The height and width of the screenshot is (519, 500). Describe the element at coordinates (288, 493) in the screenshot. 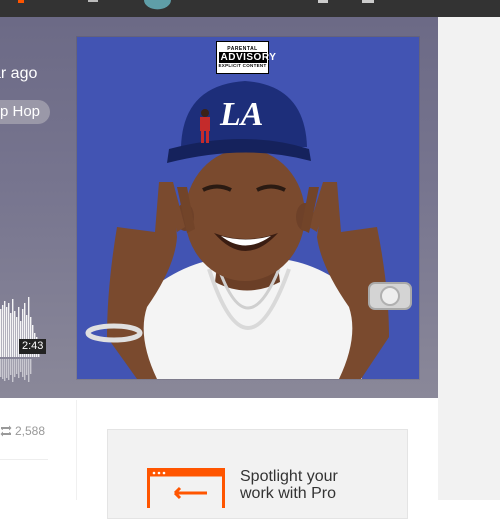

I see `promo-line-2: work with Pro` at that location.